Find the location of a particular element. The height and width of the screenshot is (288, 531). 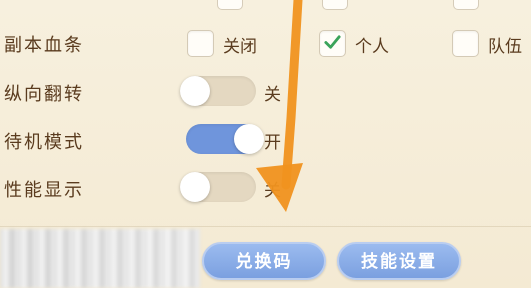

vertical-flip-toggle is located at coordinates (218, 91).